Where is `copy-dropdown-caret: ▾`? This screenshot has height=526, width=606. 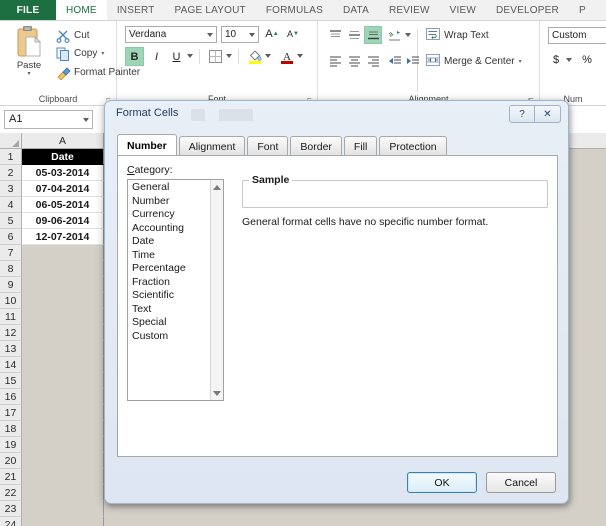 copy-dropdown-caret: ▾ is located at coordinates (102, 53).